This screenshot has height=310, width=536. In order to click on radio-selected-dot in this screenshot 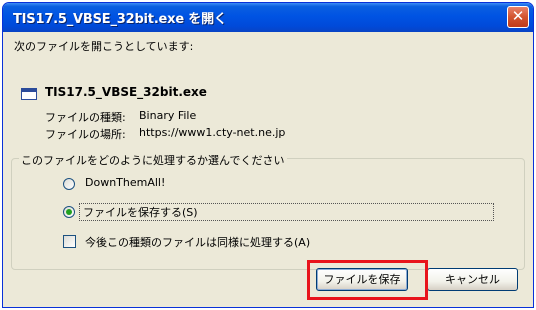, I will do `click(69, 212)`.